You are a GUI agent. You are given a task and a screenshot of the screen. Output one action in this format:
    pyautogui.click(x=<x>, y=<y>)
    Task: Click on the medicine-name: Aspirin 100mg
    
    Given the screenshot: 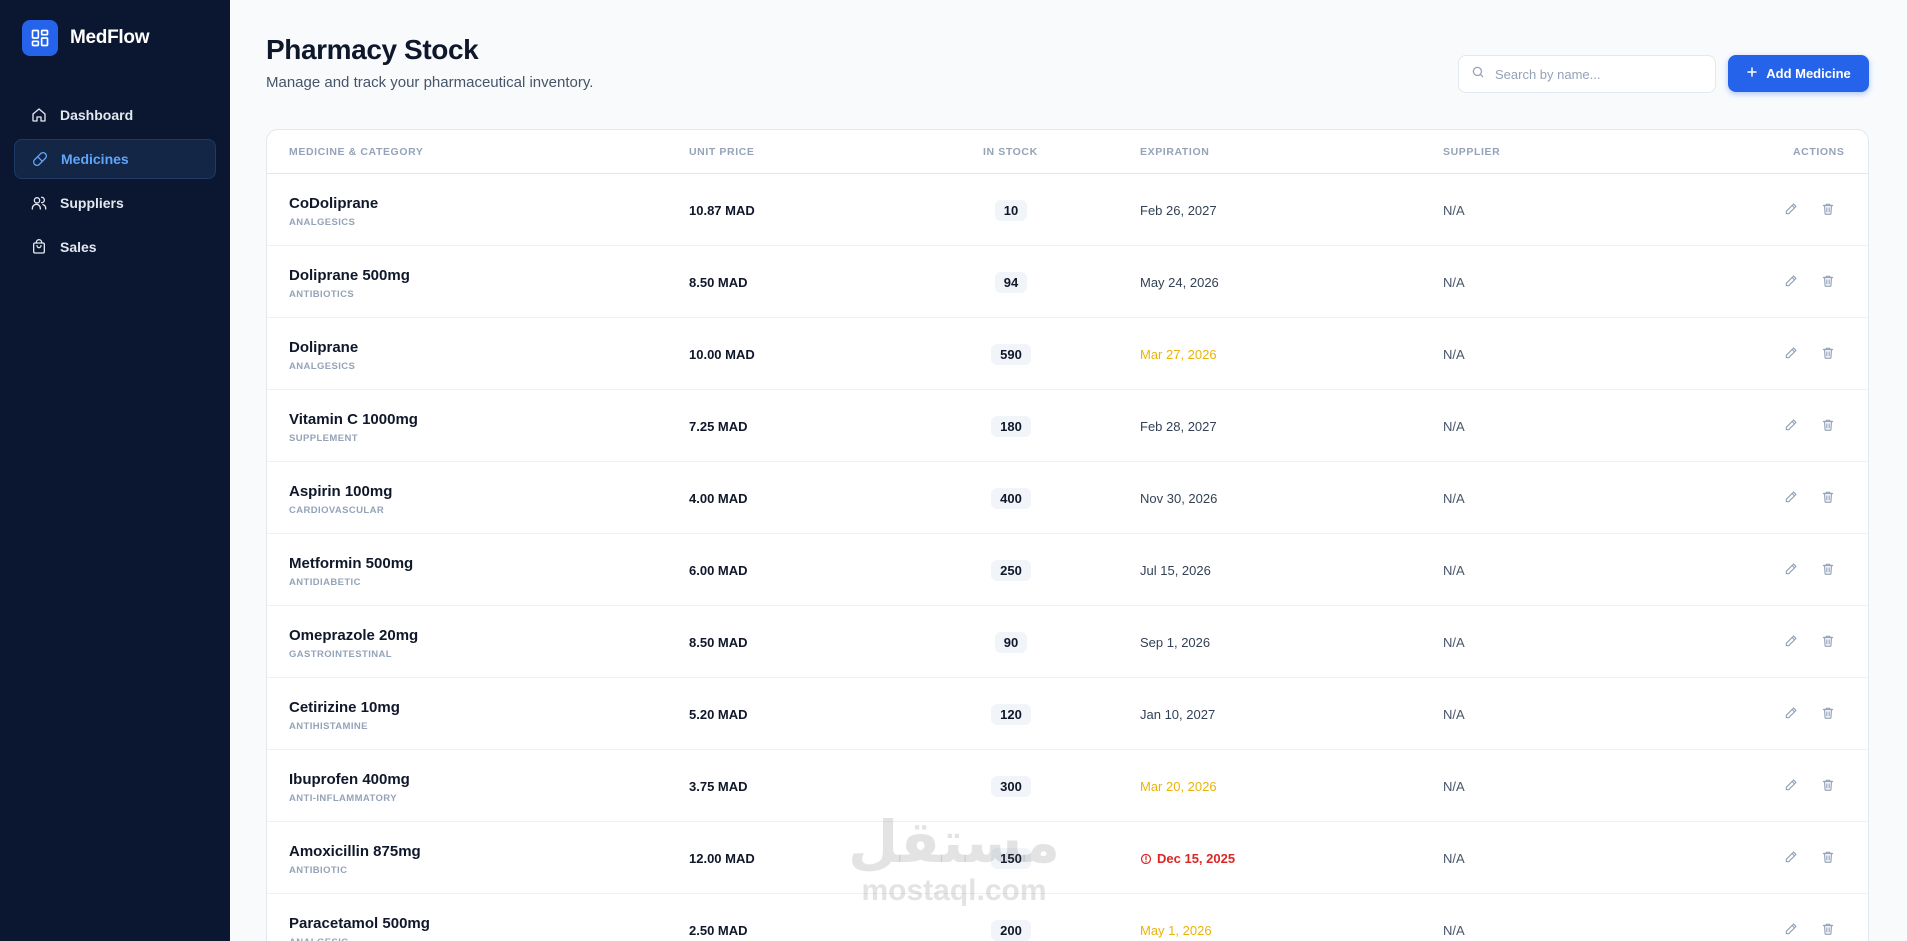 What is the action you would take?
    pyautogui.click(x=341, y=491)
    